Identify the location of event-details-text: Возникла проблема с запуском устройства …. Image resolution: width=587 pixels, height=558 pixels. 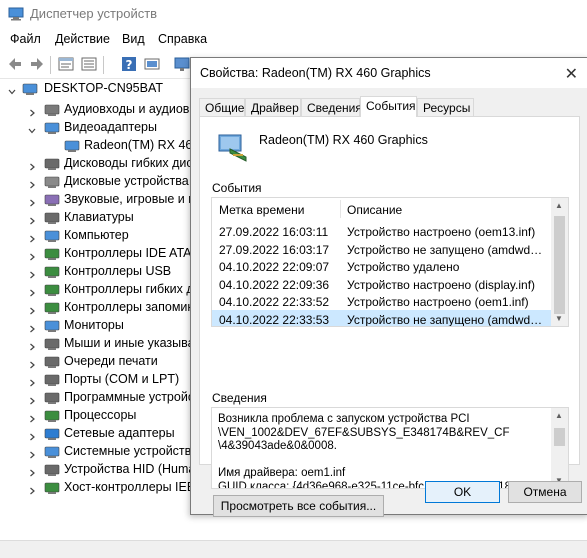
(366, 451).